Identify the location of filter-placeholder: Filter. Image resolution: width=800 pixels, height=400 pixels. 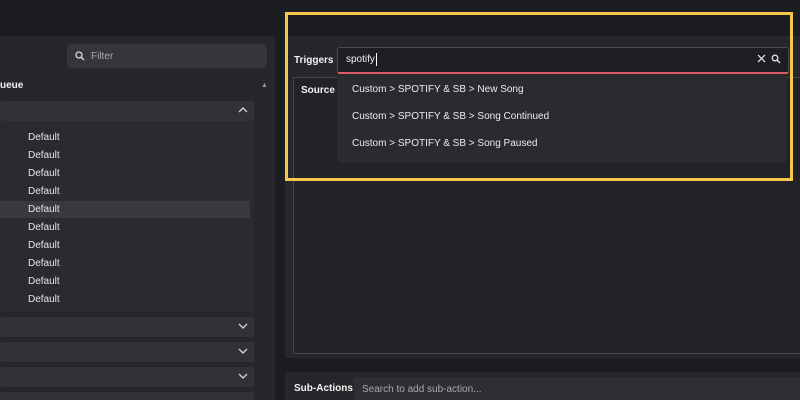
(102, 56).